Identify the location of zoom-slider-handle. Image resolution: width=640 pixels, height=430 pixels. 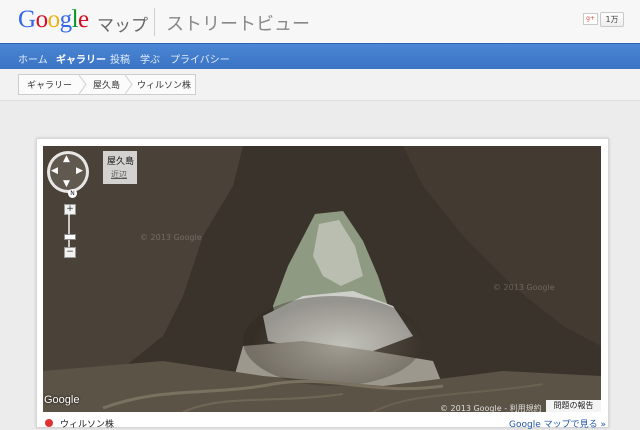
(70, 237).